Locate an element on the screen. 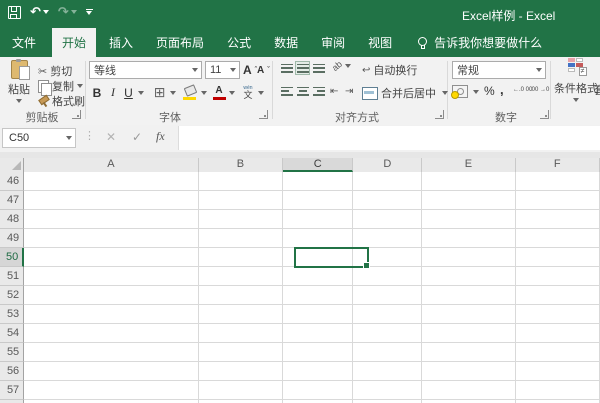 This screenshot has height=403, width=600. cell-C49 is located at coordinates (318, 238).